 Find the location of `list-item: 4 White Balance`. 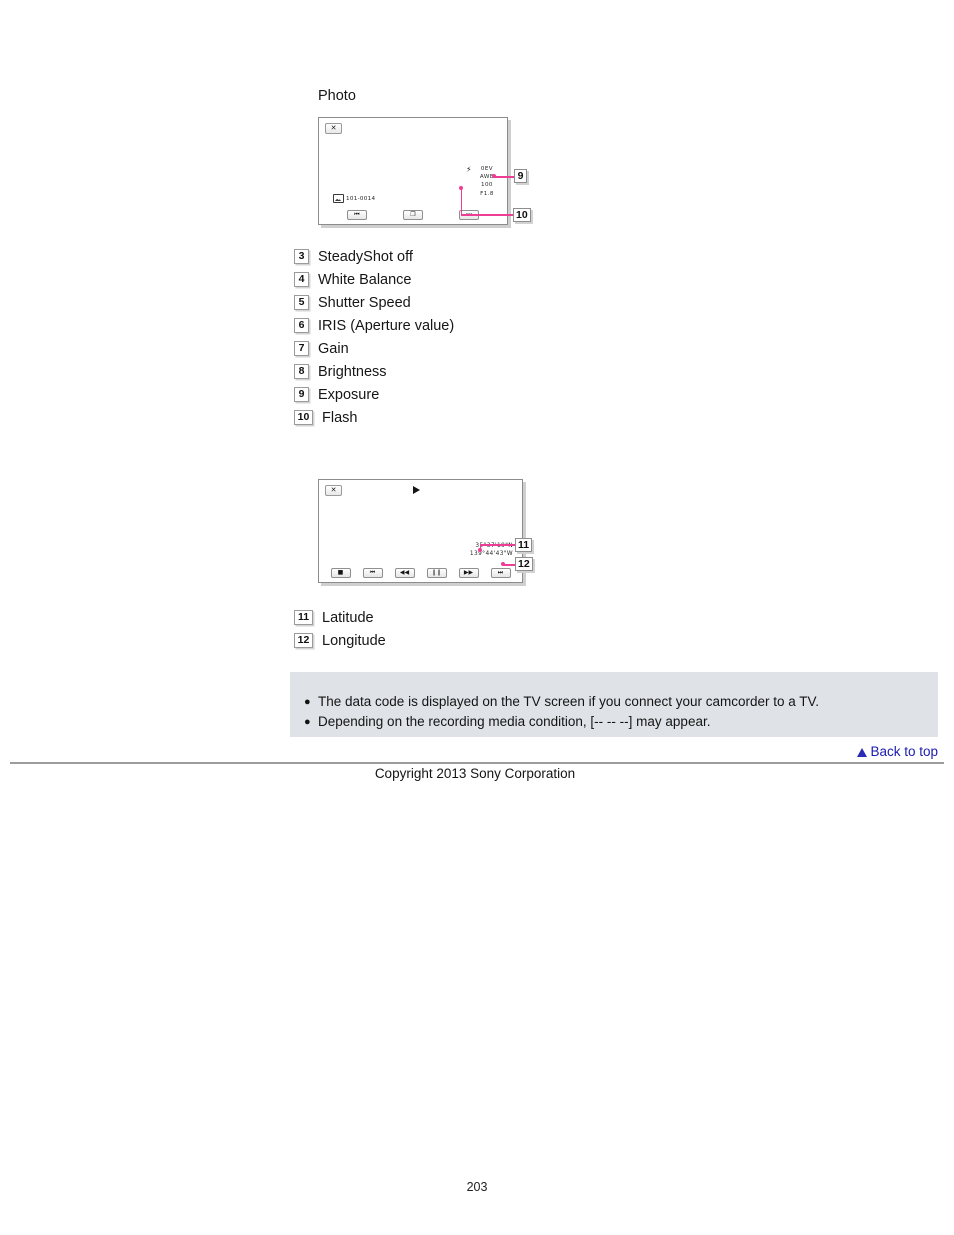

list-item: 4 White Balance is located at coordinates (374, 279).